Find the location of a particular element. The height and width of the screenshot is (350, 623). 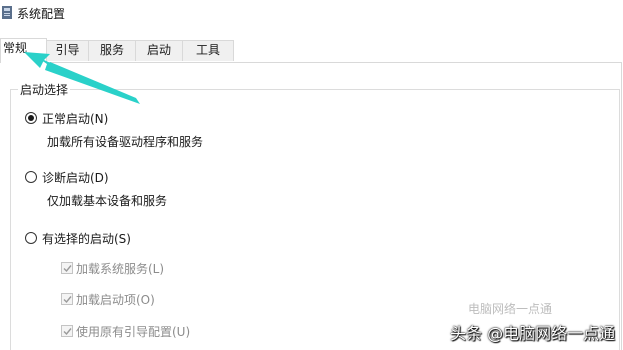

watermark-big: 头条 @电脑网络一点通 is located at coordinates (533, 333).